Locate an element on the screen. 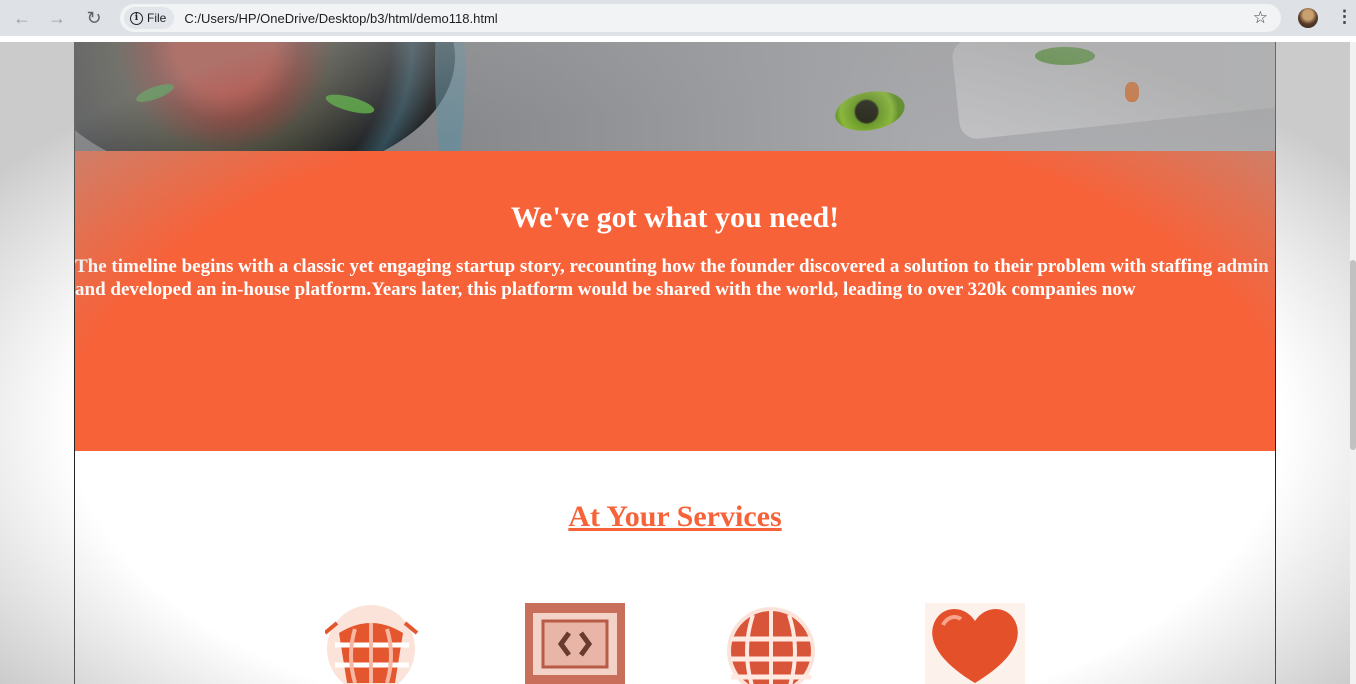 The image size is (1356, 684). scrollbar-thumb is located at coordinates (1353, 355).